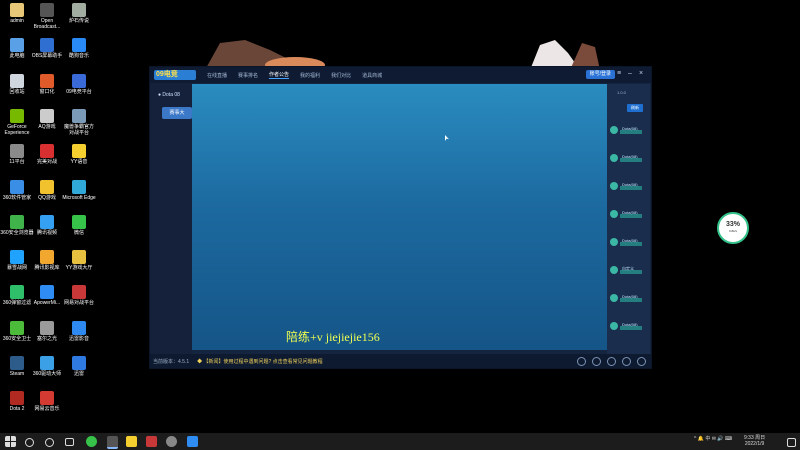 The height and width of the screenshot is (450, 800). I want to click on taskbar-app-360-icon, so click(91, 441).